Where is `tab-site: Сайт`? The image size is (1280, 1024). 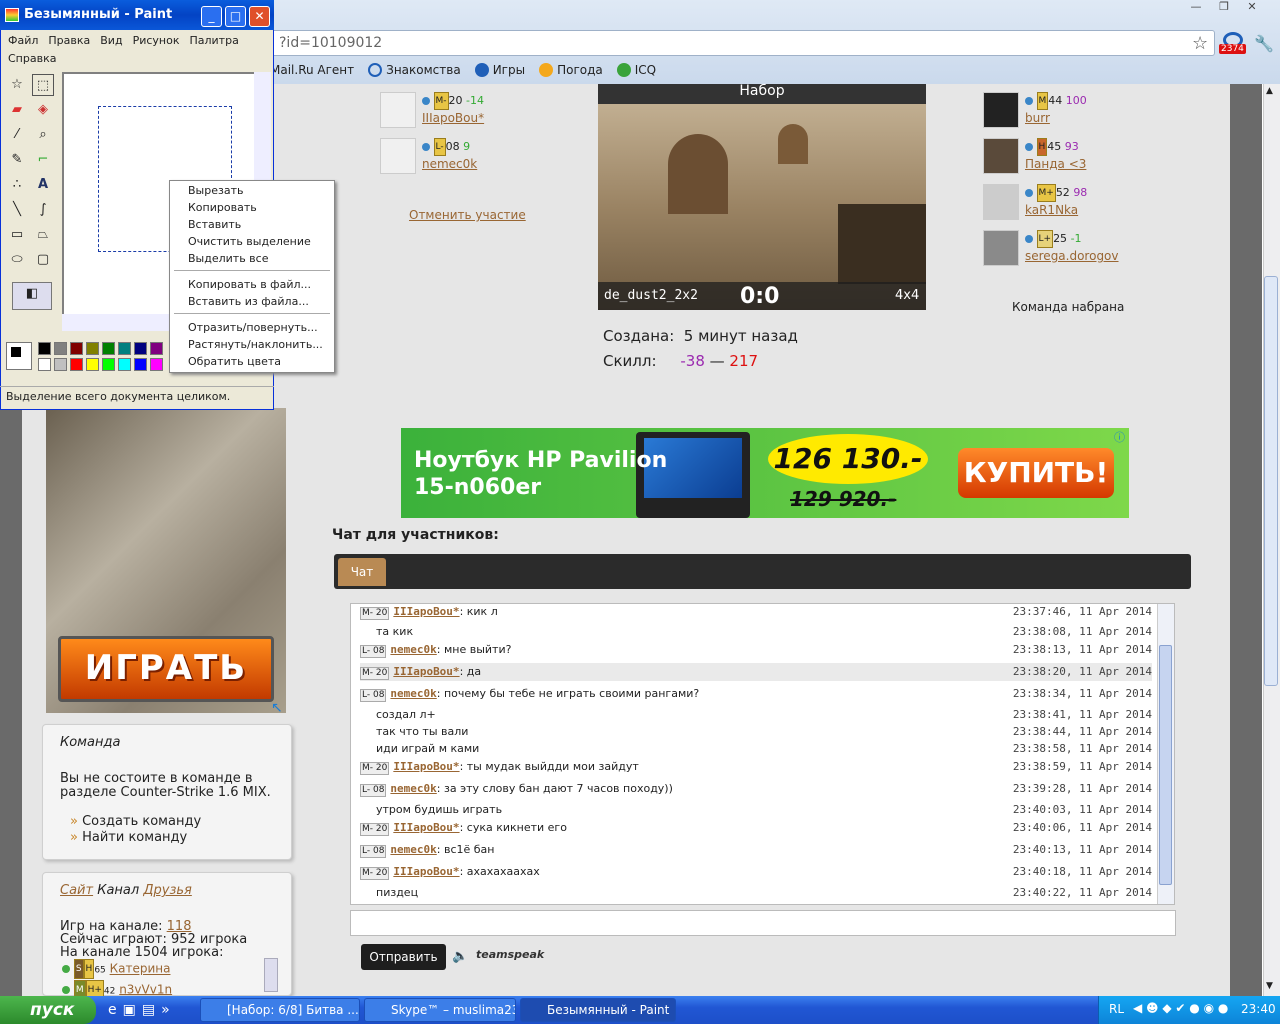
tab-site: Сайт is located at coordinates (76, 890).